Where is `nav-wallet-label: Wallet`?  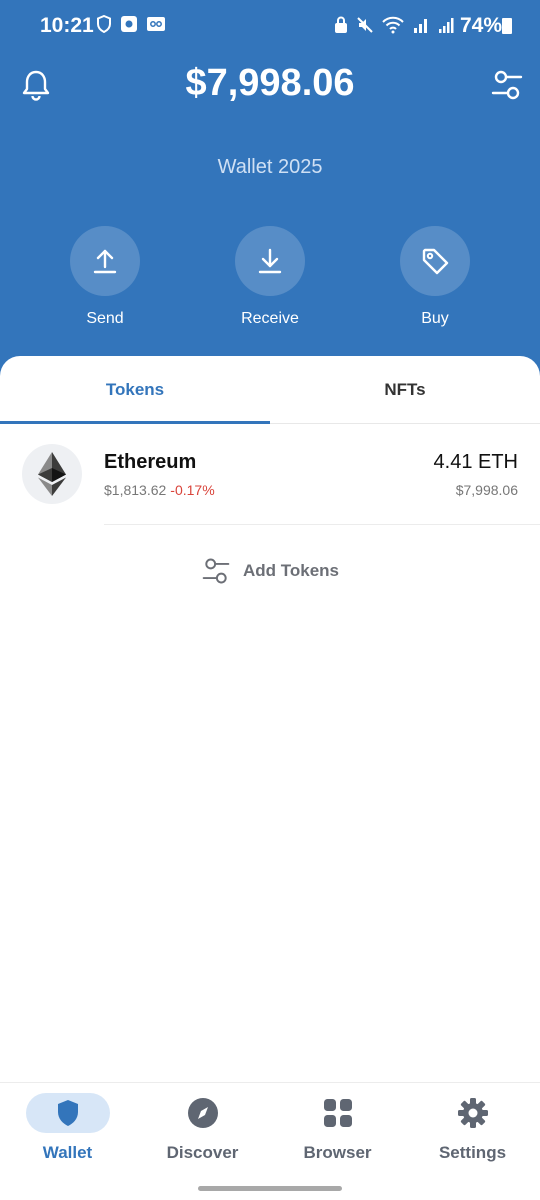
nav-wallet-label: Wallet is located at coordinates (67, 1152).